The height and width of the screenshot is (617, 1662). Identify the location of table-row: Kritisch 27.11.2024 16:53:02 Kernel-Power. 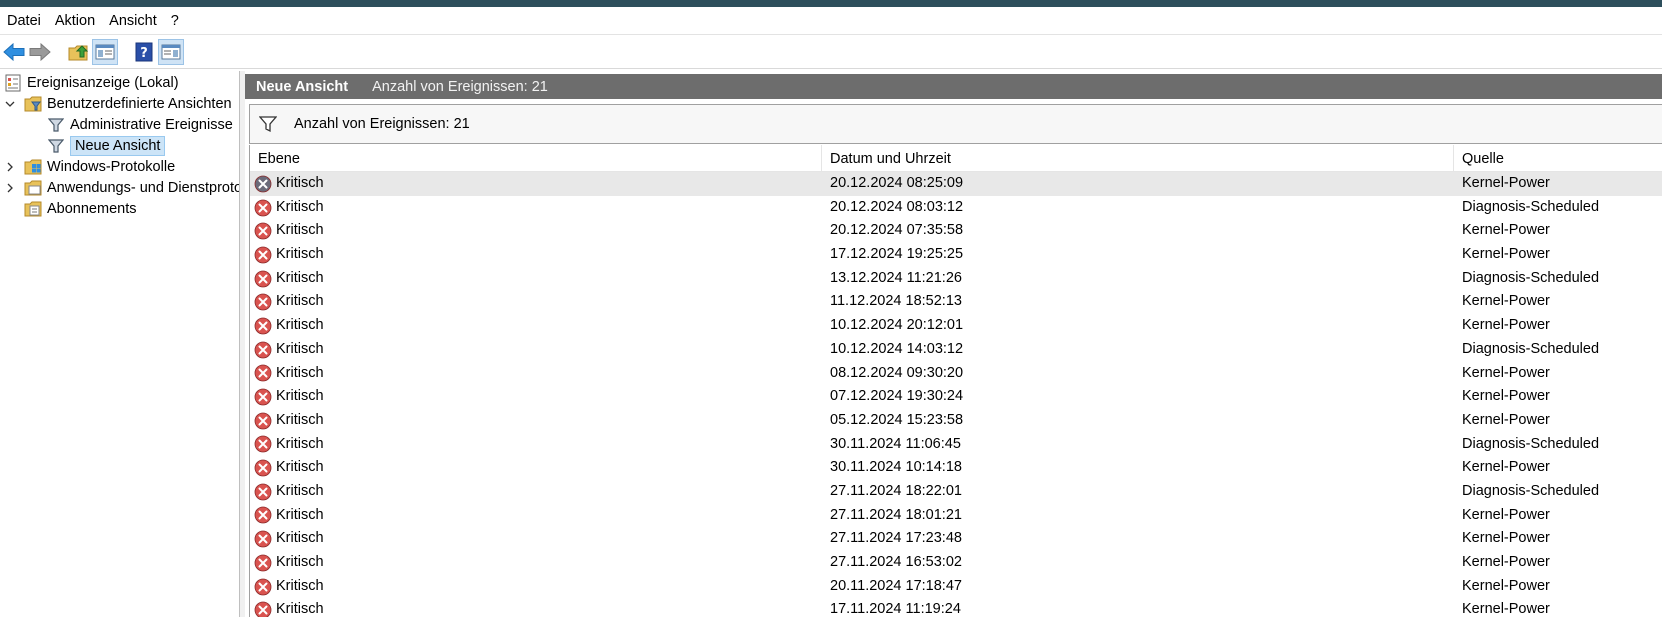
(956, 563).